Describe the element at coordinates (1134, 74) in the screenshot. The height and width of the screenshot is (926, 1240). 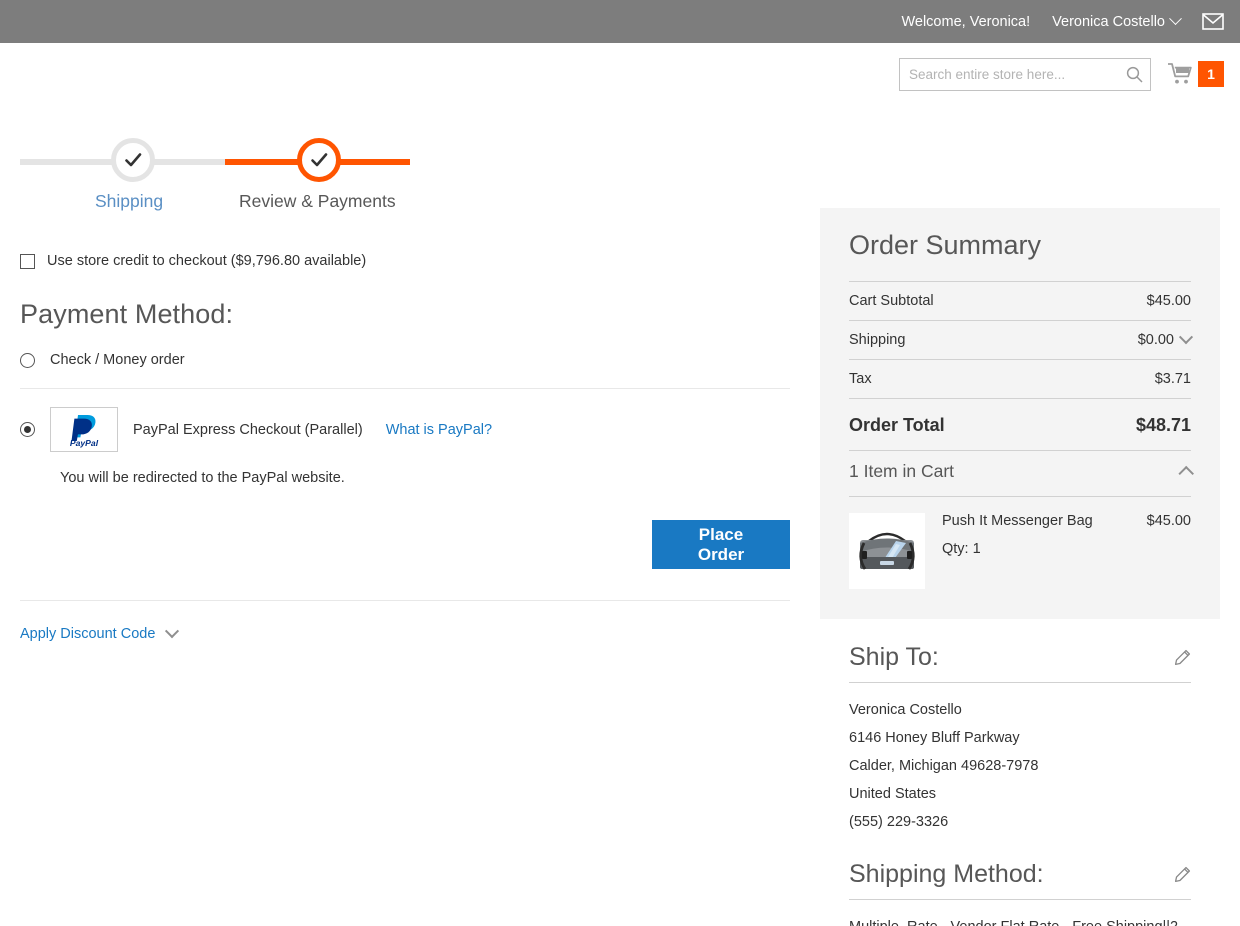
I see `search-icon` at that location.